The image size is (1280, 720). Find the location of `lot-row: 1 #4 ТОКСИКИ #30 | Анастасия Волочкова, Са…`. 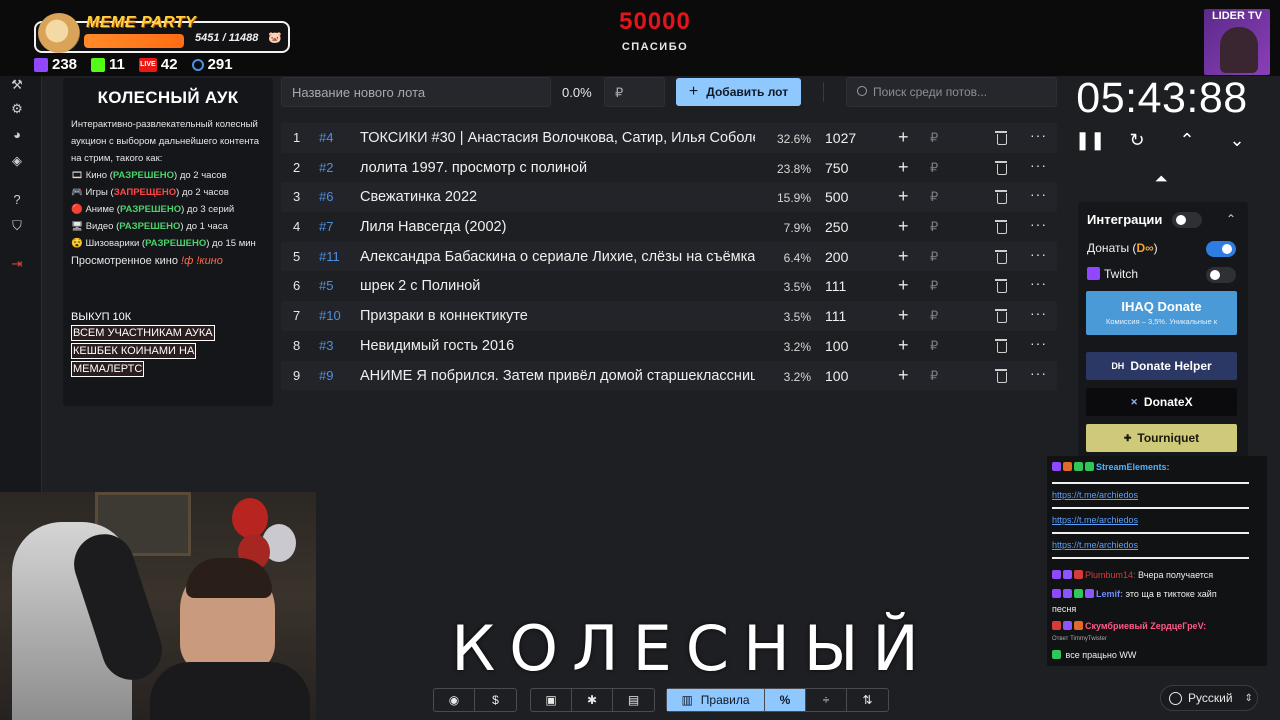

lot-row: 1 #4 ТОКСИКИ #30 | Анастасия Волочкова, Са… is located at coordinates (669, 138).